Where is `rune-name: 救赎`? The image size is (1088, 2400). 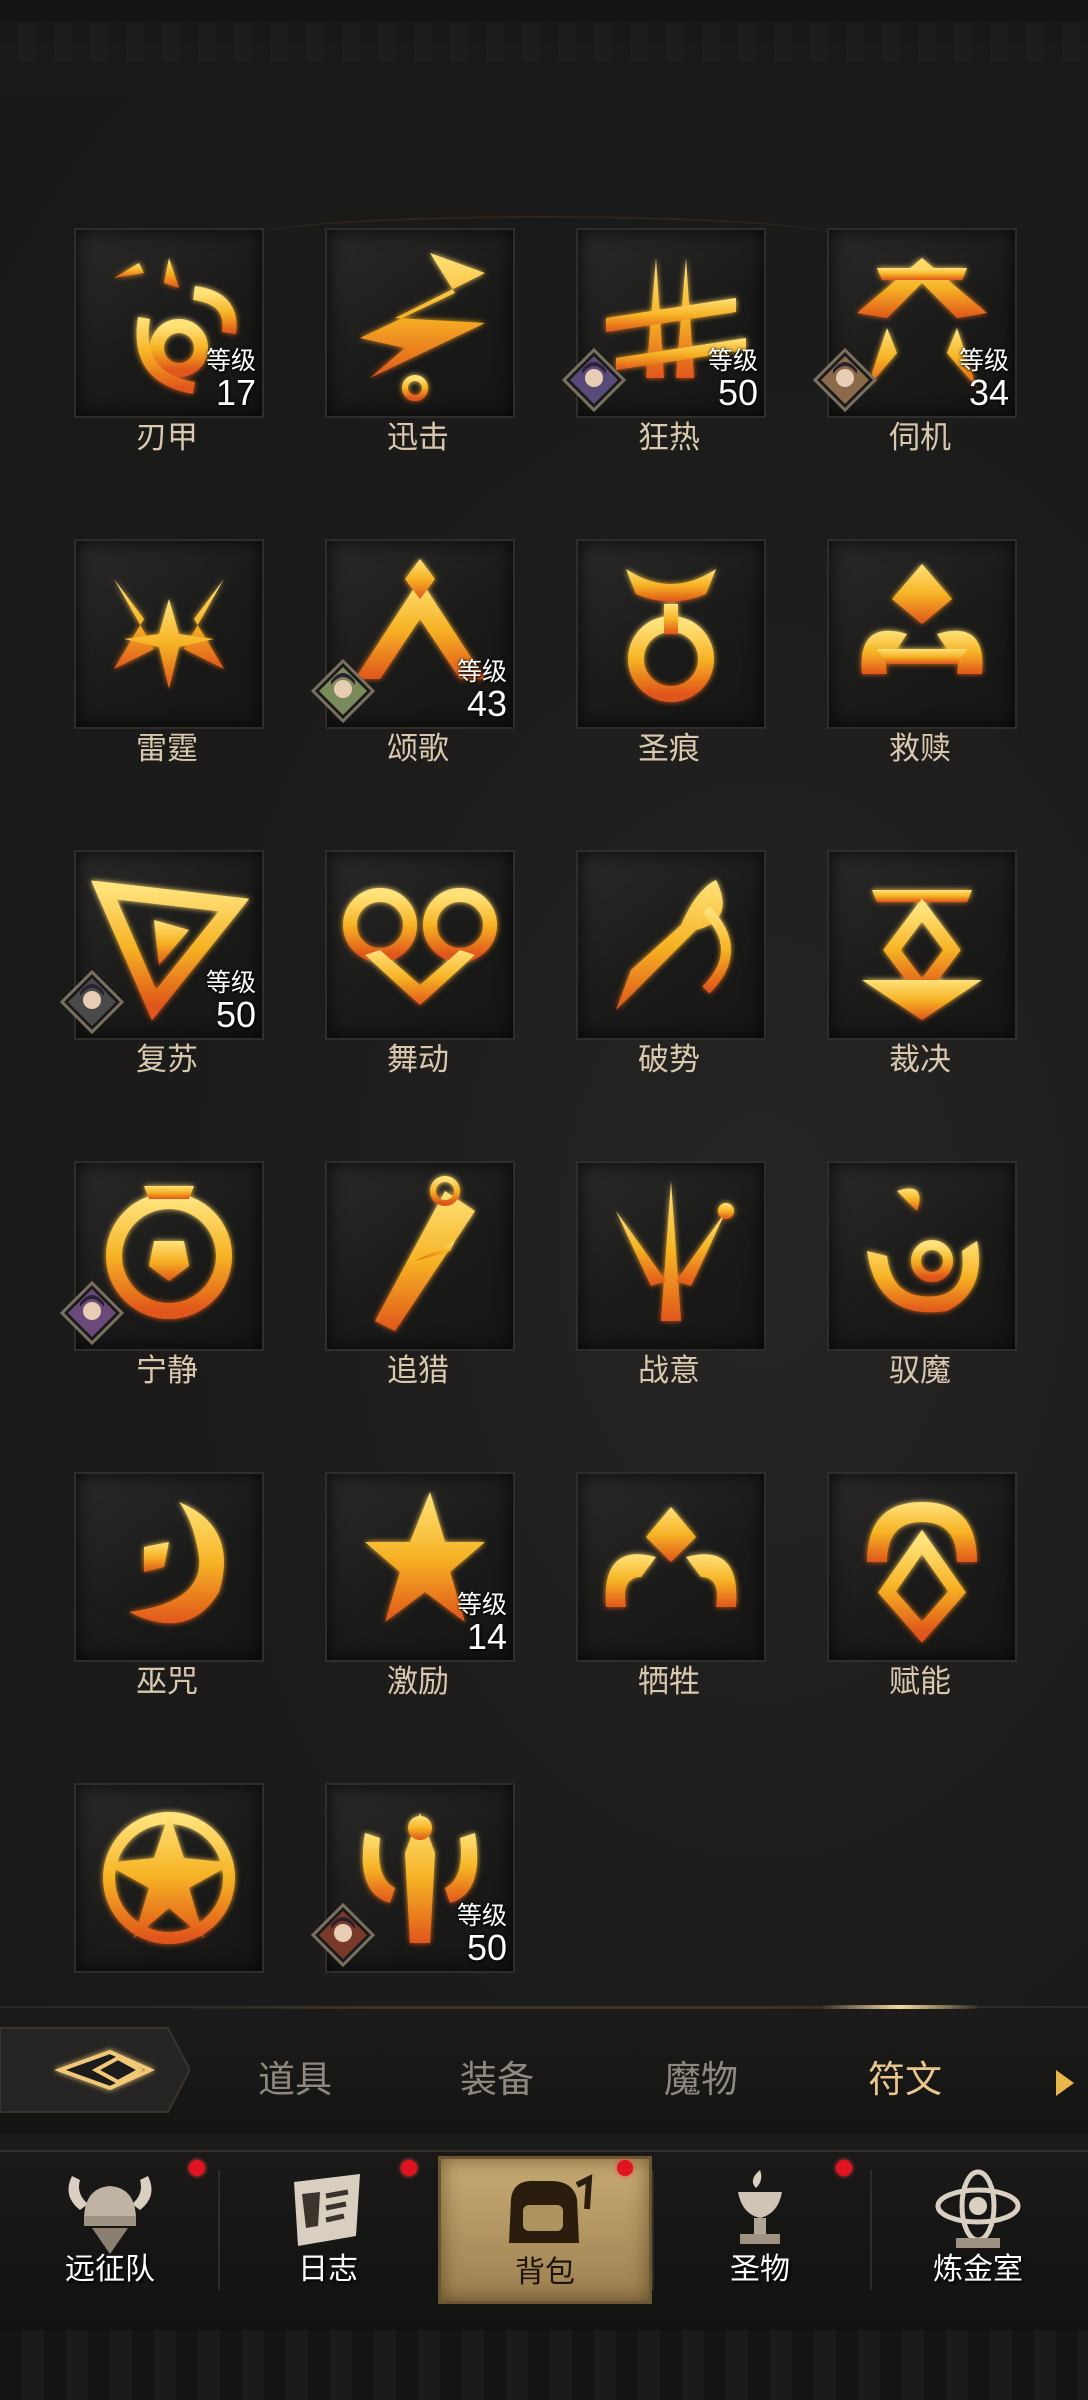
rune-name: 救赎 is located at coordinates (920, 749).